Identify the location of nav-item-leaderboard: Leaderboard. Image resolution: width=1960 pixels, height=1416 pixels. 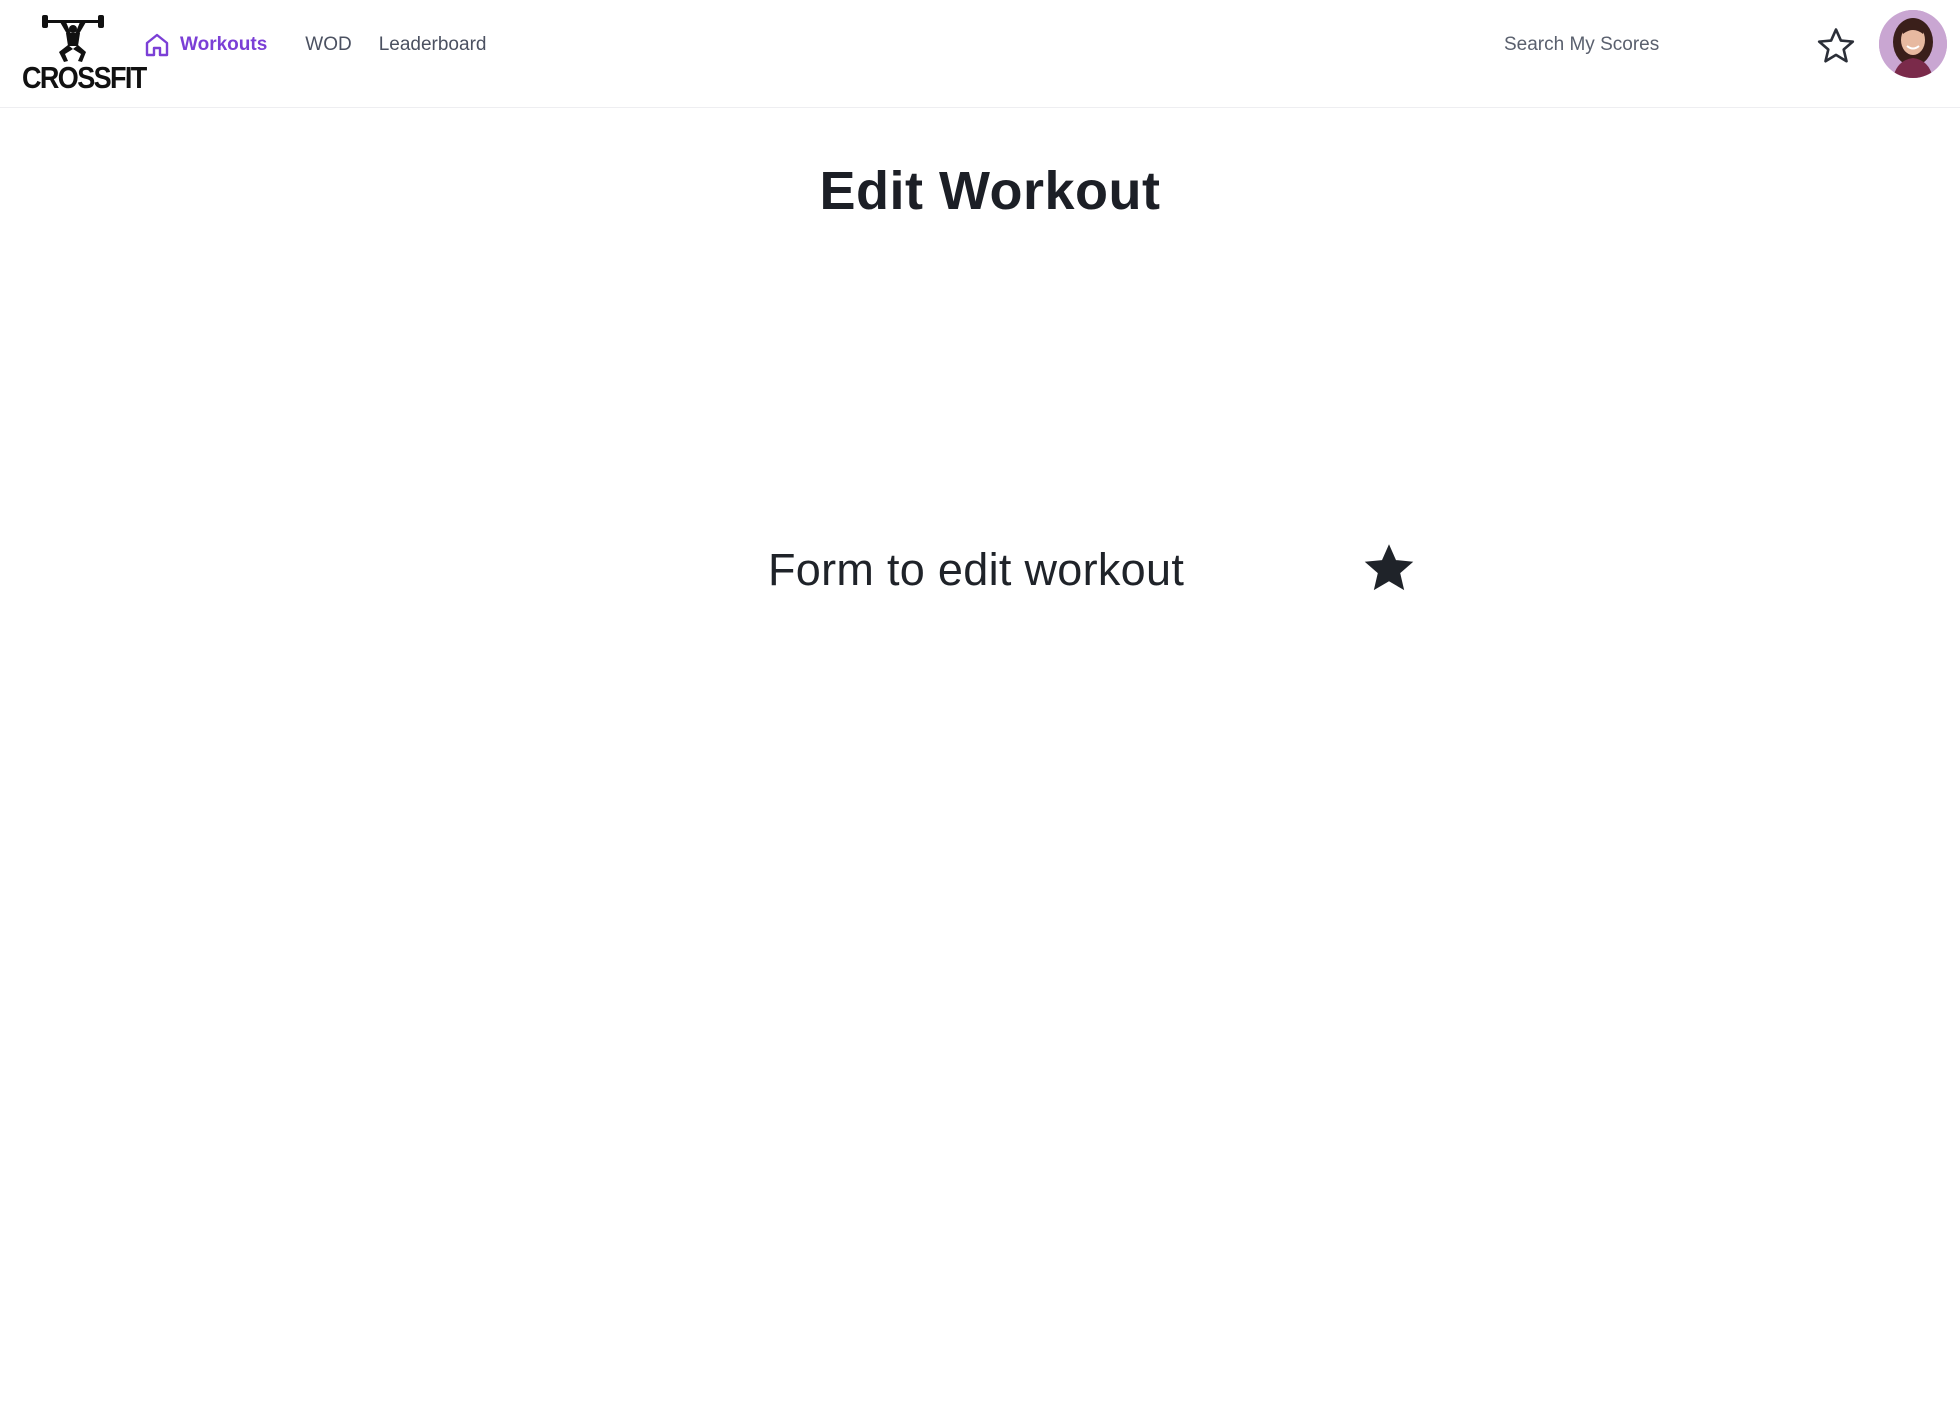
(433, 45).